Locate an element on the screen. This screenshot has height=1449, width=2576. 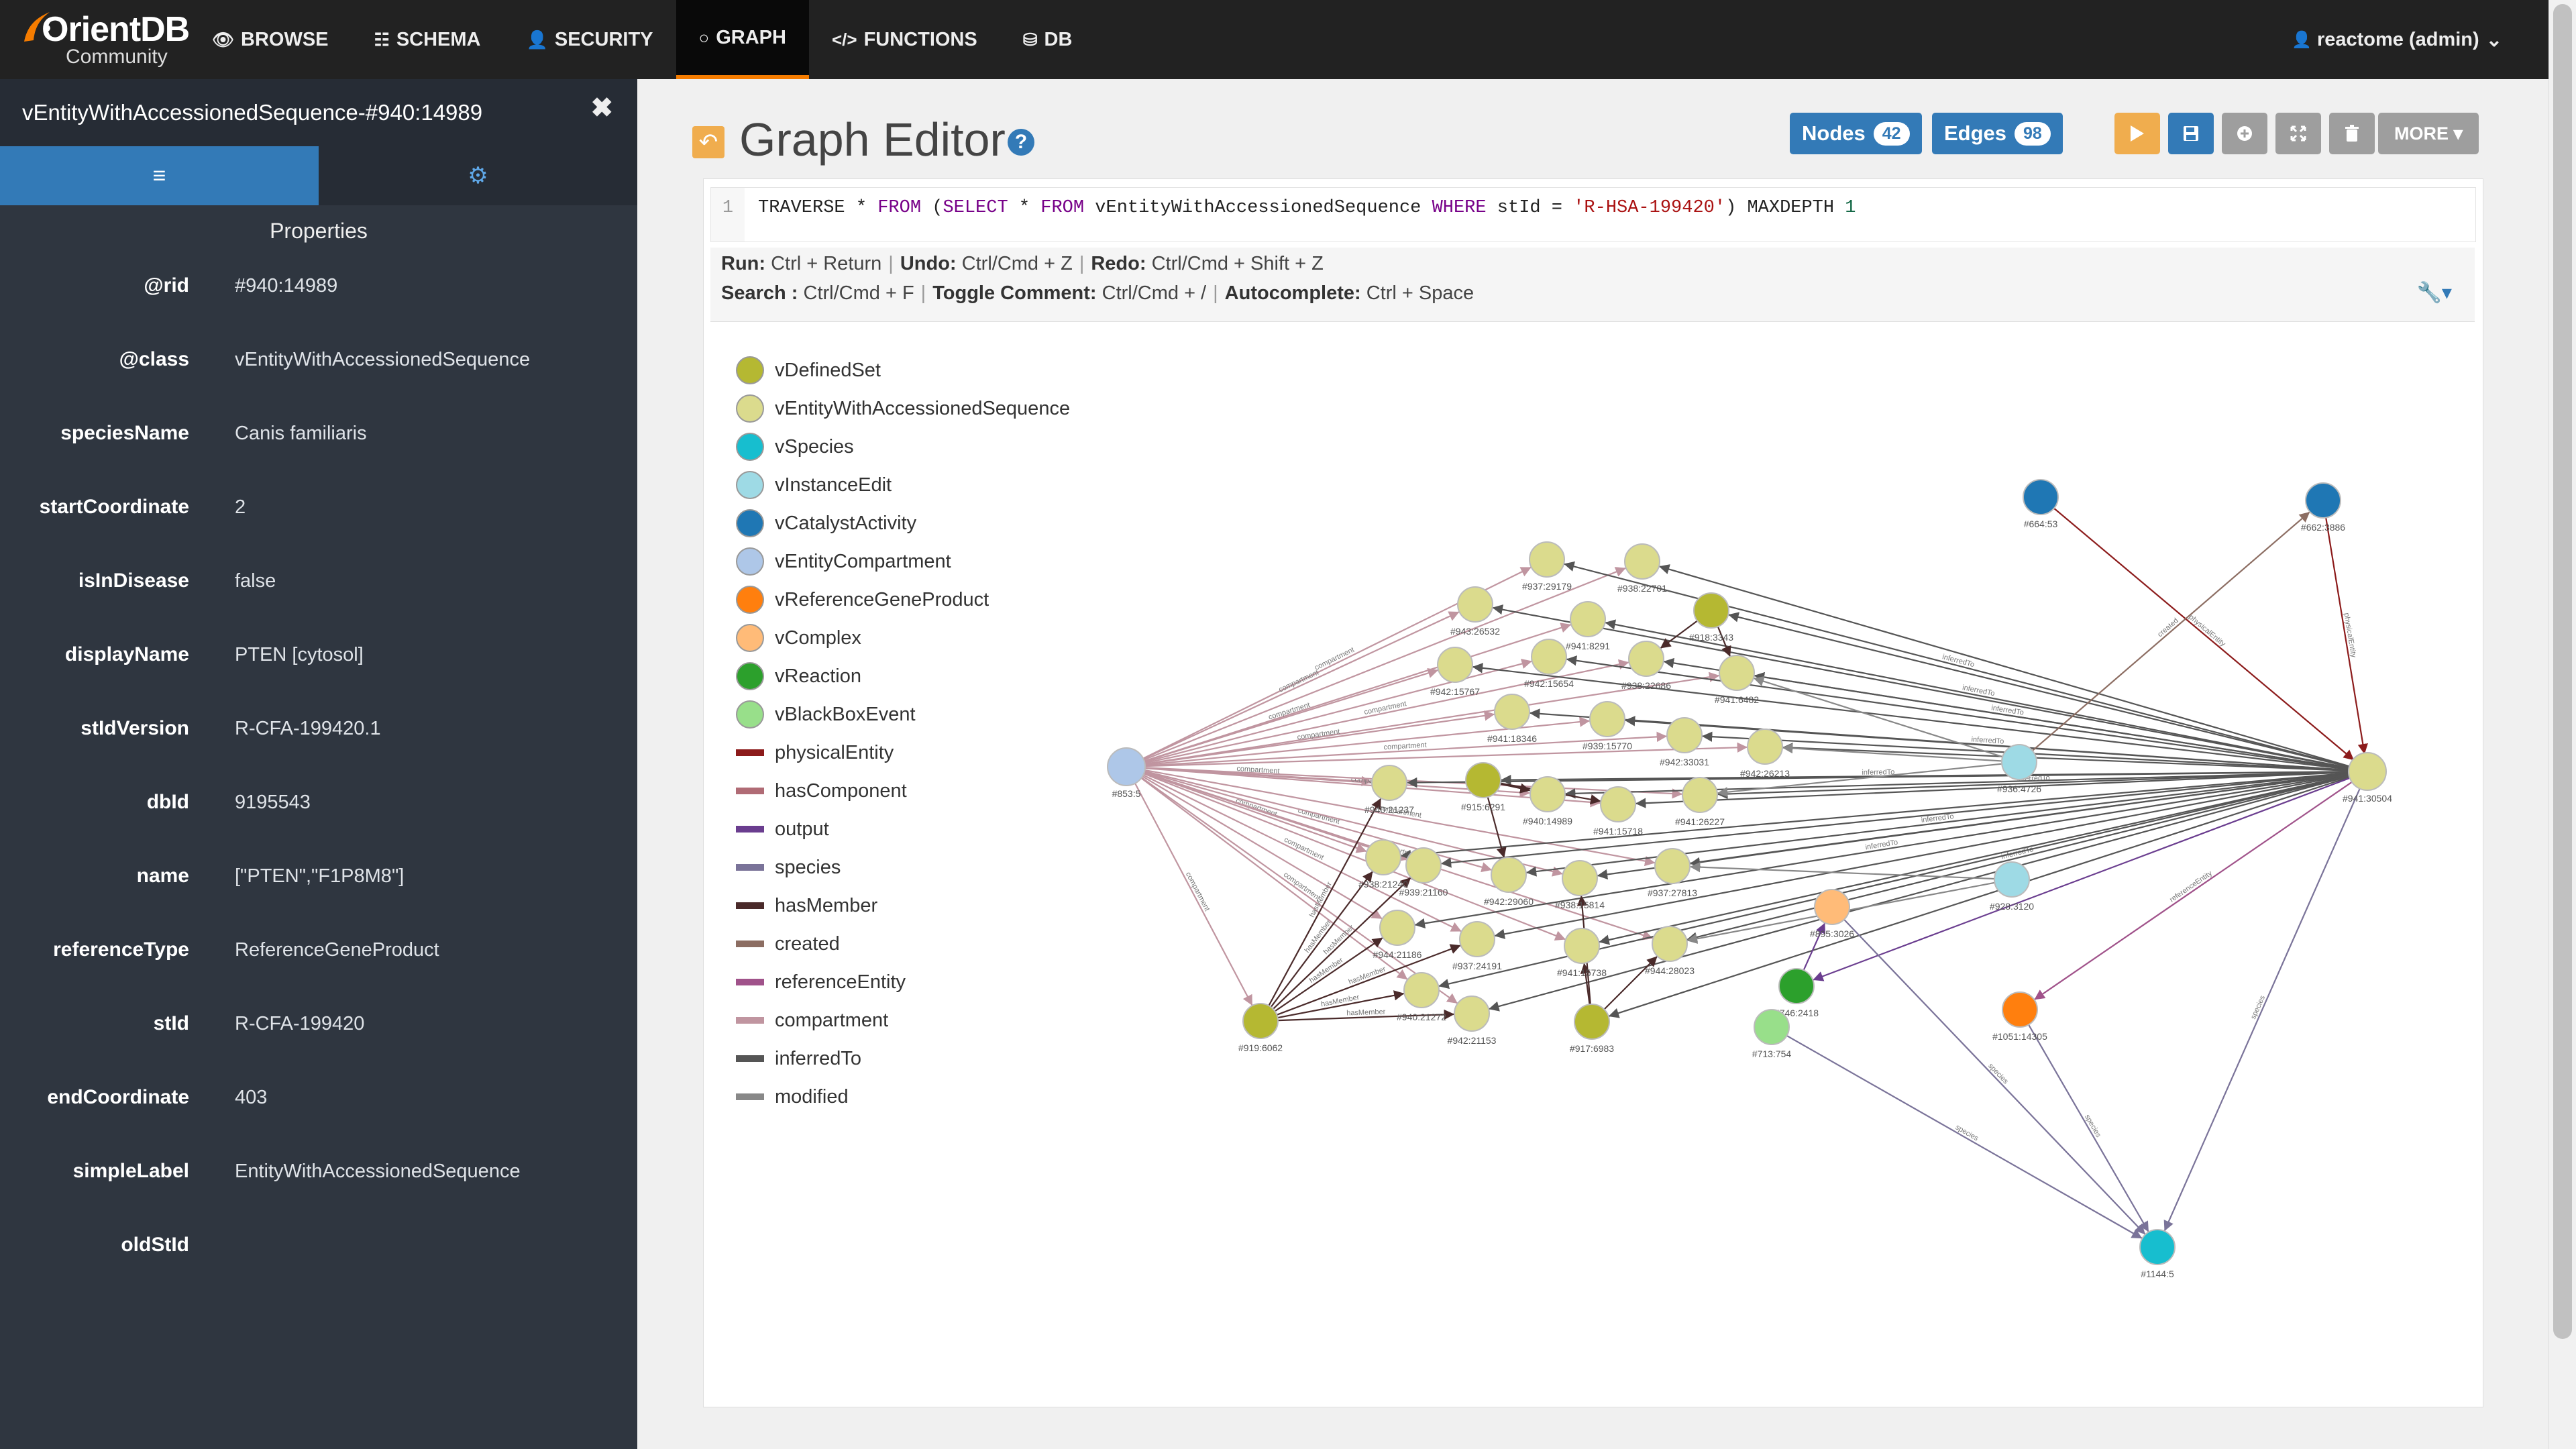
graph-node: #937:27813 is located at coordinates (1672, 873).